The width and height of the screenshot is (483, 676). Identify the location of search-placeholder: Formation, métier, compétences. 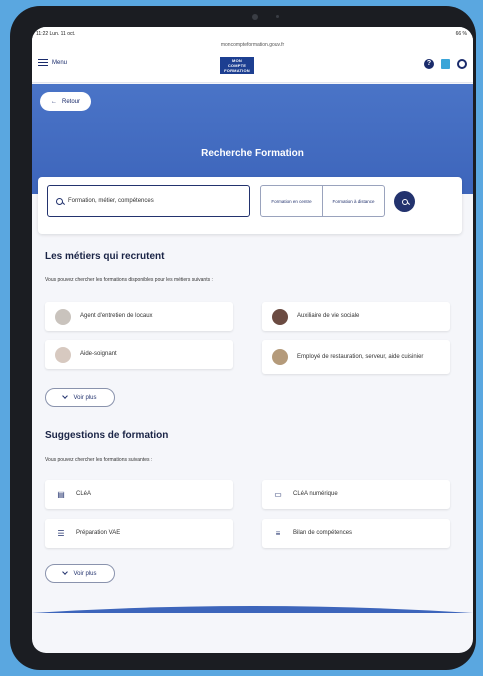
(111, 201).